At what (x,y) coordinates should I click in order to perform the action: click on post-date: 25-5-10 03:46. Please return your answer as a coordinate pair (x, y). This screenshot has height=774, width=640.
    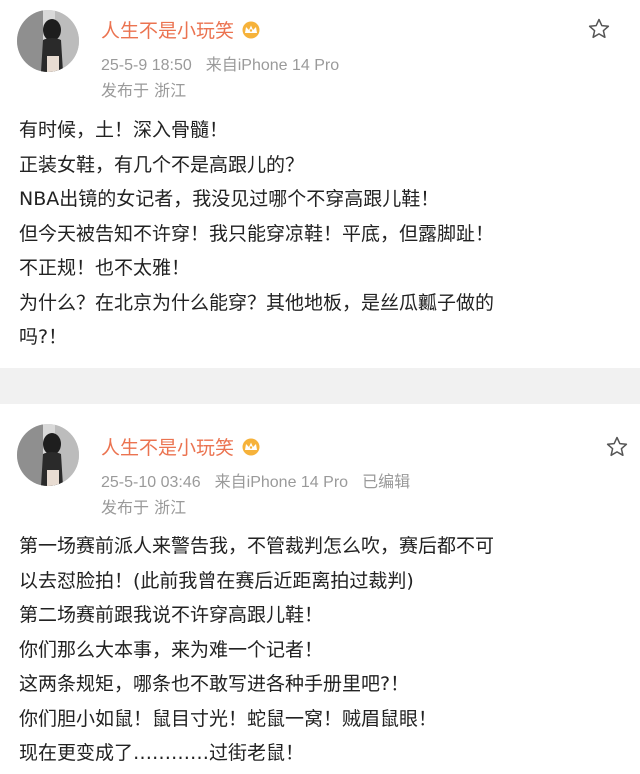
    Looking at the image, I should click on (151, 482).